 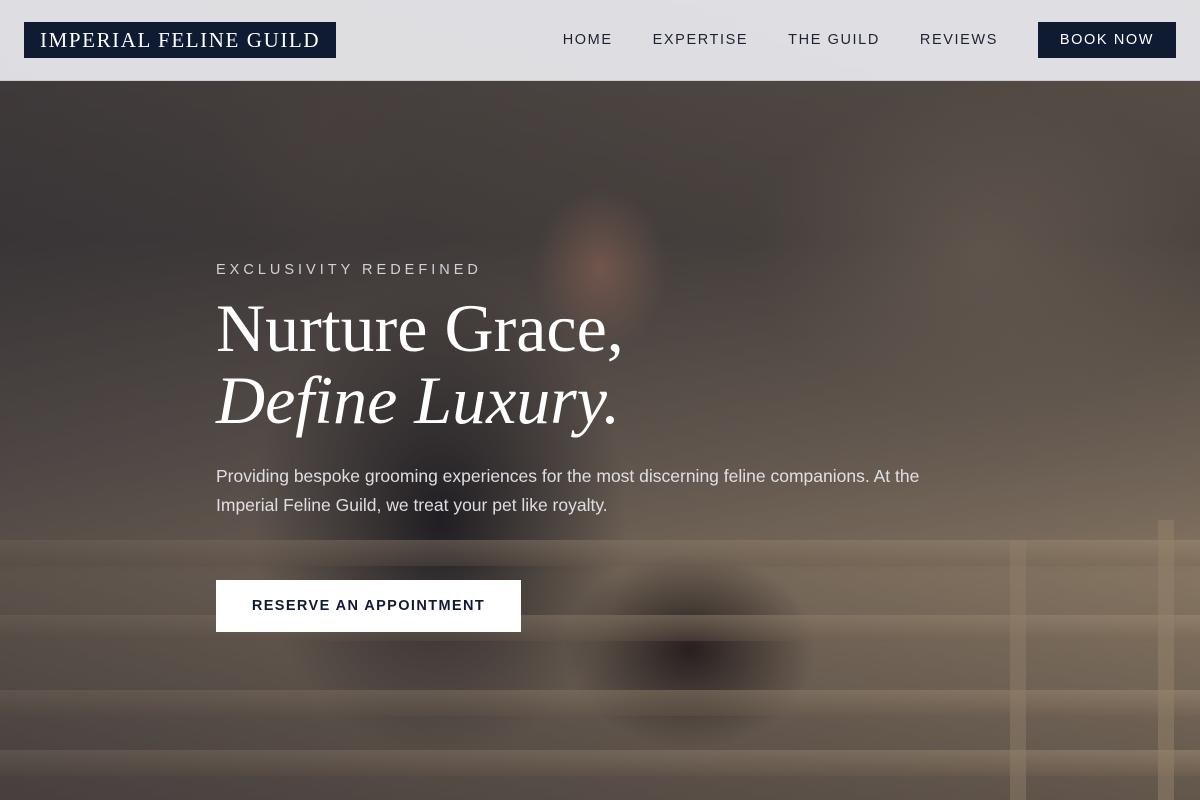 What do you see at coordinates (180, 40) in the screenshot?
I see `site-logo: IMPERIAL FELINE GUILD` at bounding box center [180, 40].